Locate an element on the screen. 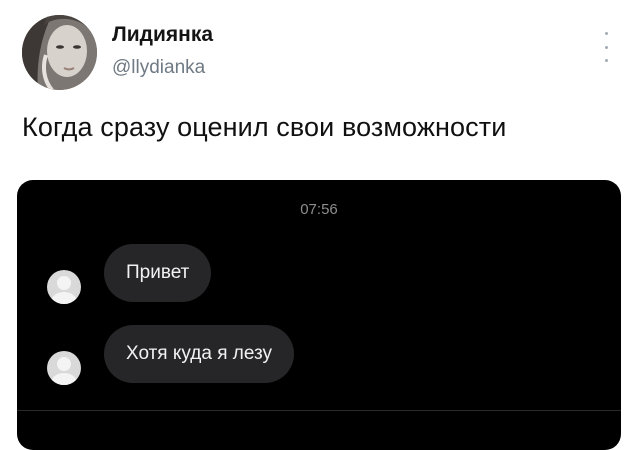  chat-timestamp: 07:56 is located at coordinates (319, 209).